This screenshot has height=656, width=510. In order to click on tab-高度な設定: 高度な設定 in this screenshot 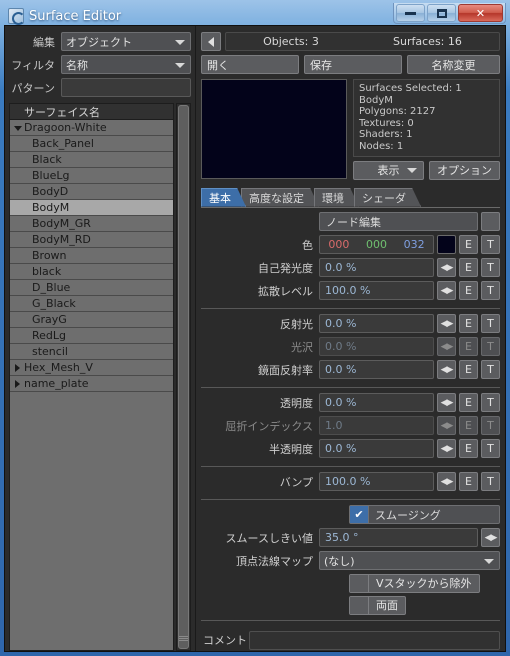, I will do `click(280, 197)`.